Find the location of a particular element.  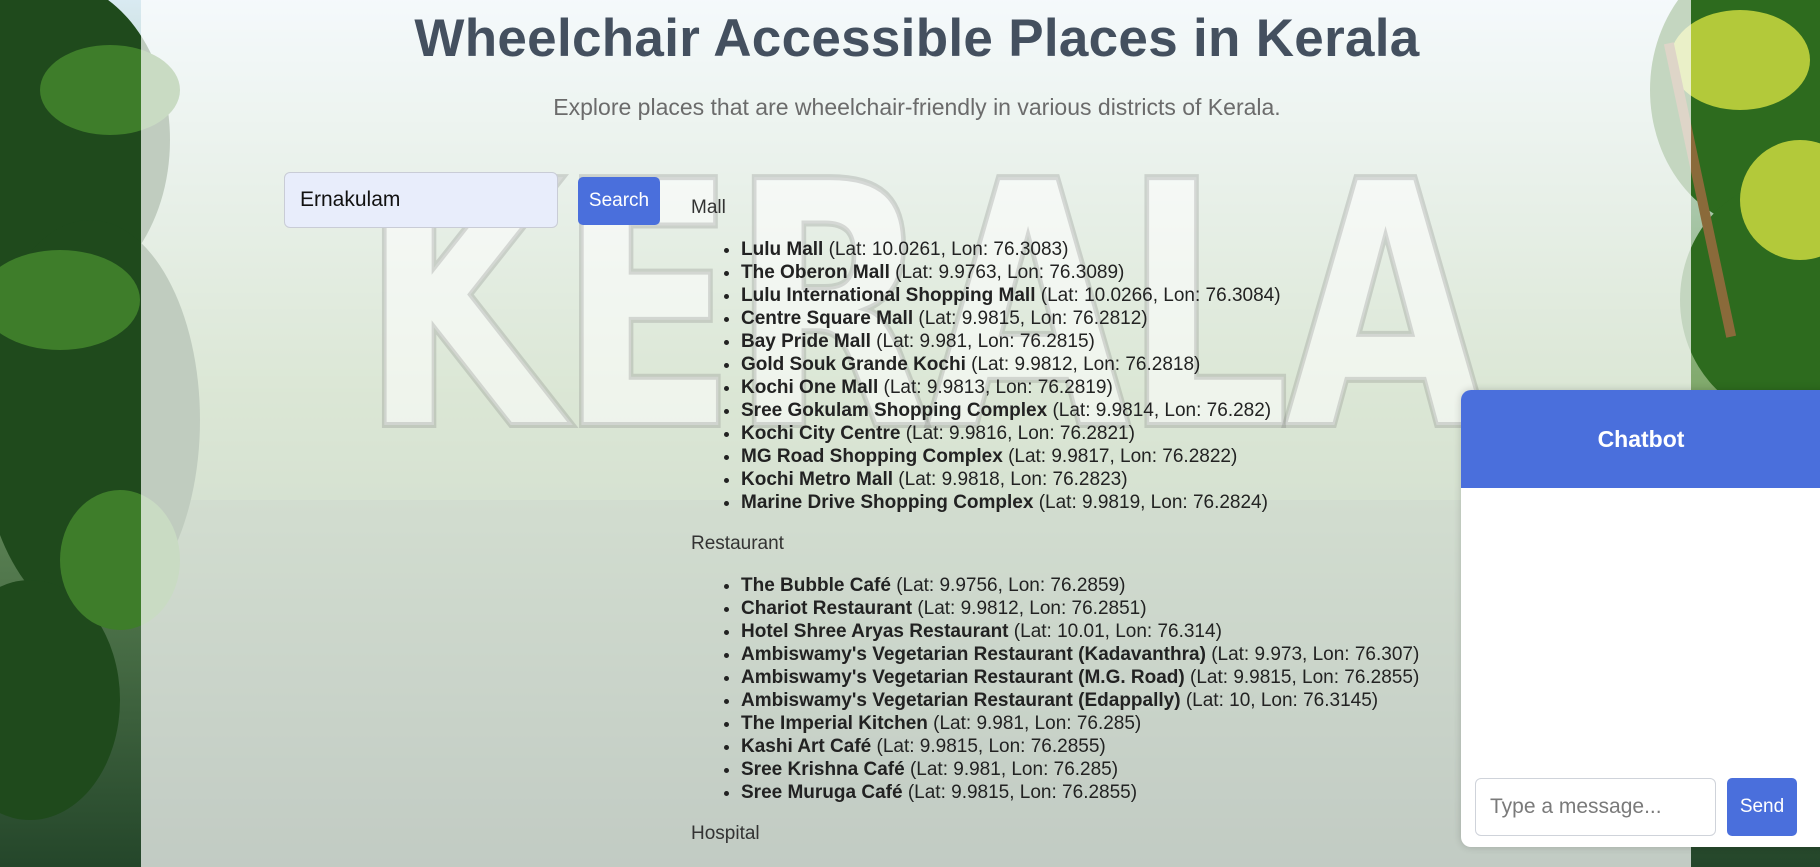

place-name: The Oberon Mall is located at coordinates (815, 272).